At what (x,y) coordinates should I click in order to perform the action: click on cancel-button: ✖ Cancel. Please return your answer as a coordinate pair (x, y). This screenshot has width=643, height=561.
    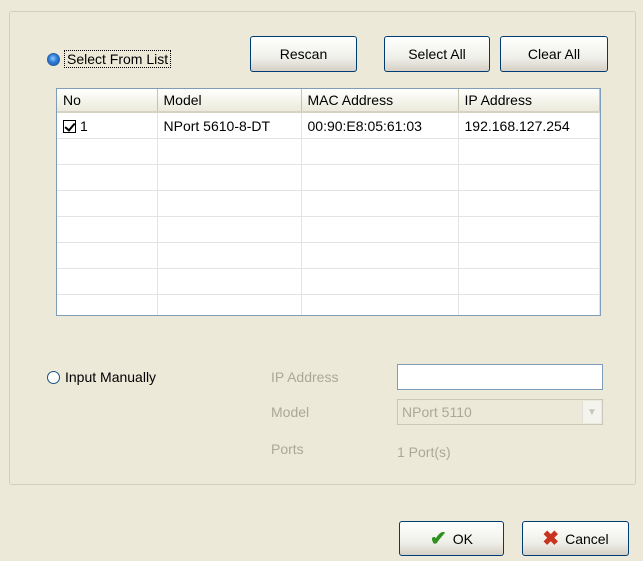
    Looking at the image, I should click on (575, 538).